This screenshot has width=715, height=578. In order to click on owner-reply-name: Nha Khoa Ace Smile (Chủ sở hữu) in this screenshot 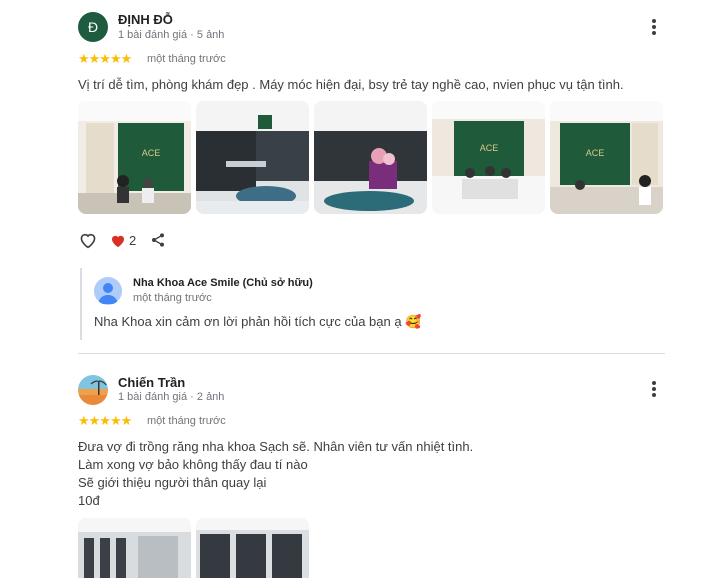, I will do `click(223, 283)`.